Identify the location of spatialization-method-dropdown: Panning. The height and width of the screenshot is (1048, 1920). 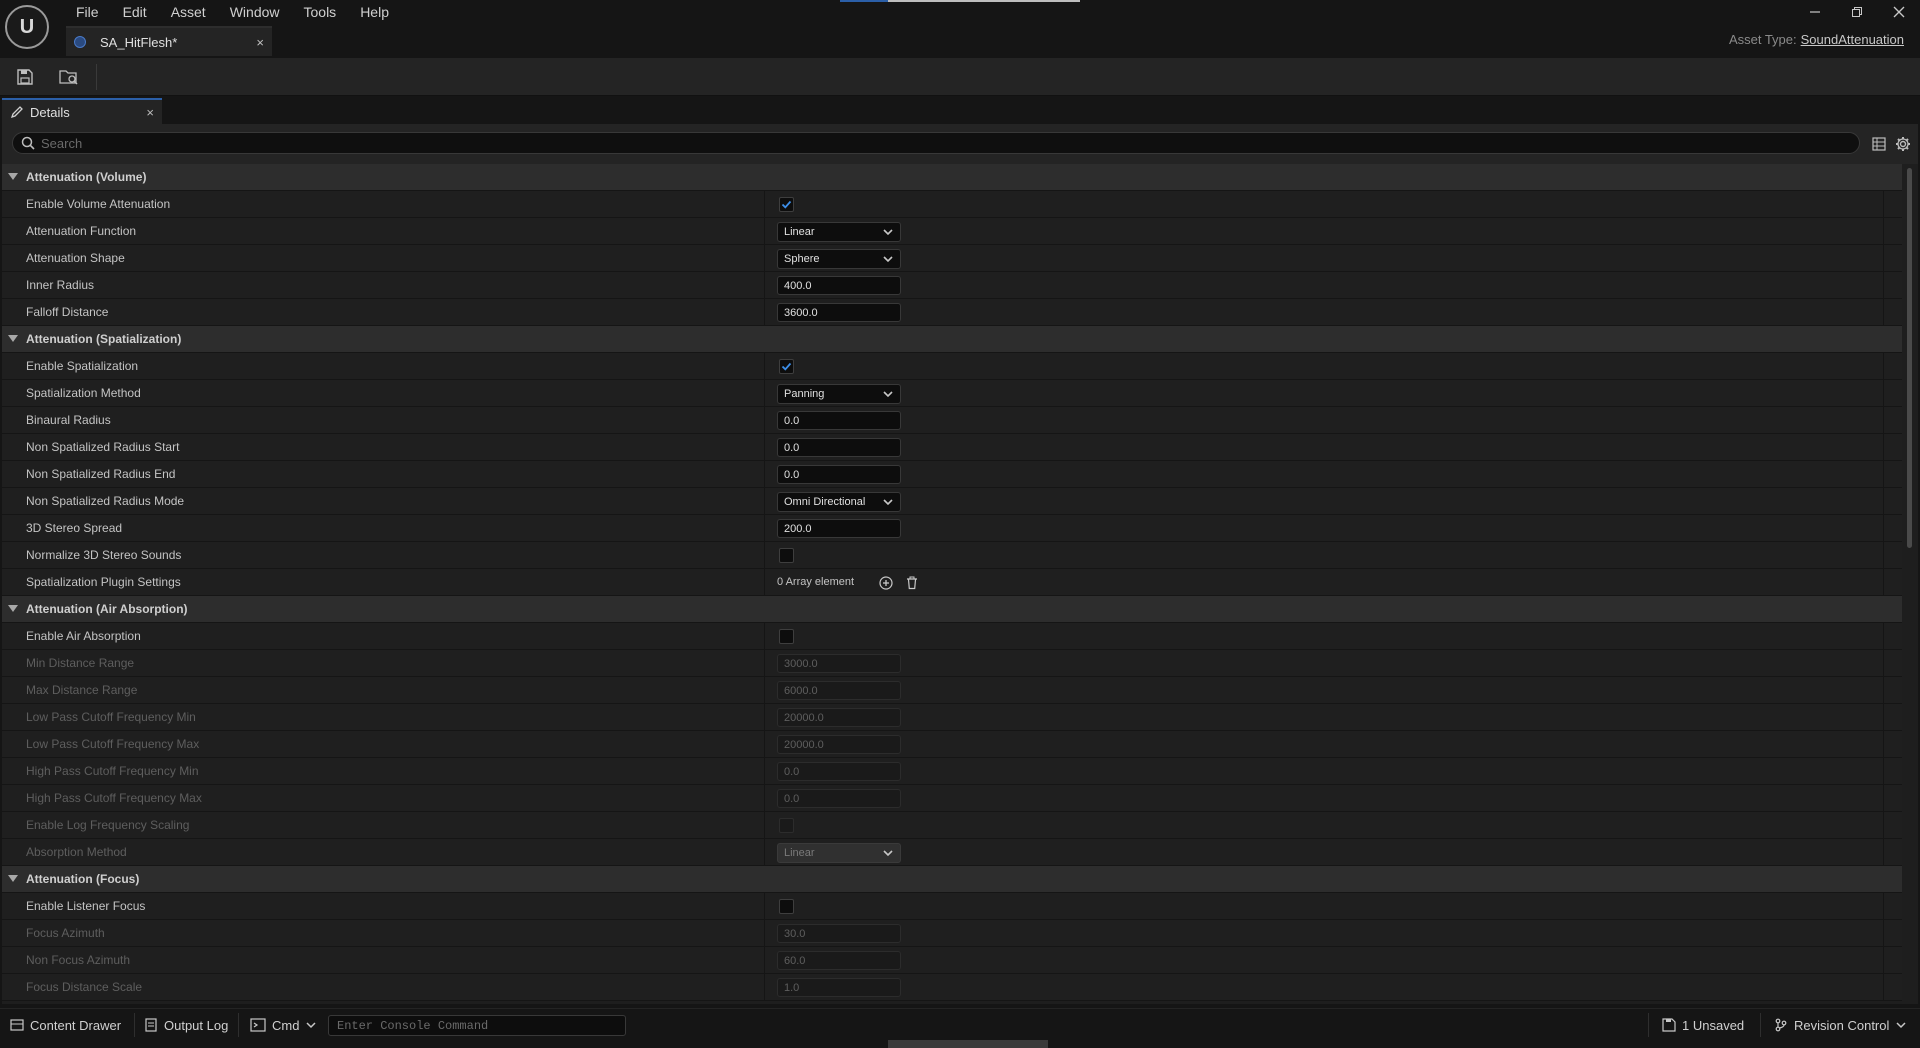
(839, 394).